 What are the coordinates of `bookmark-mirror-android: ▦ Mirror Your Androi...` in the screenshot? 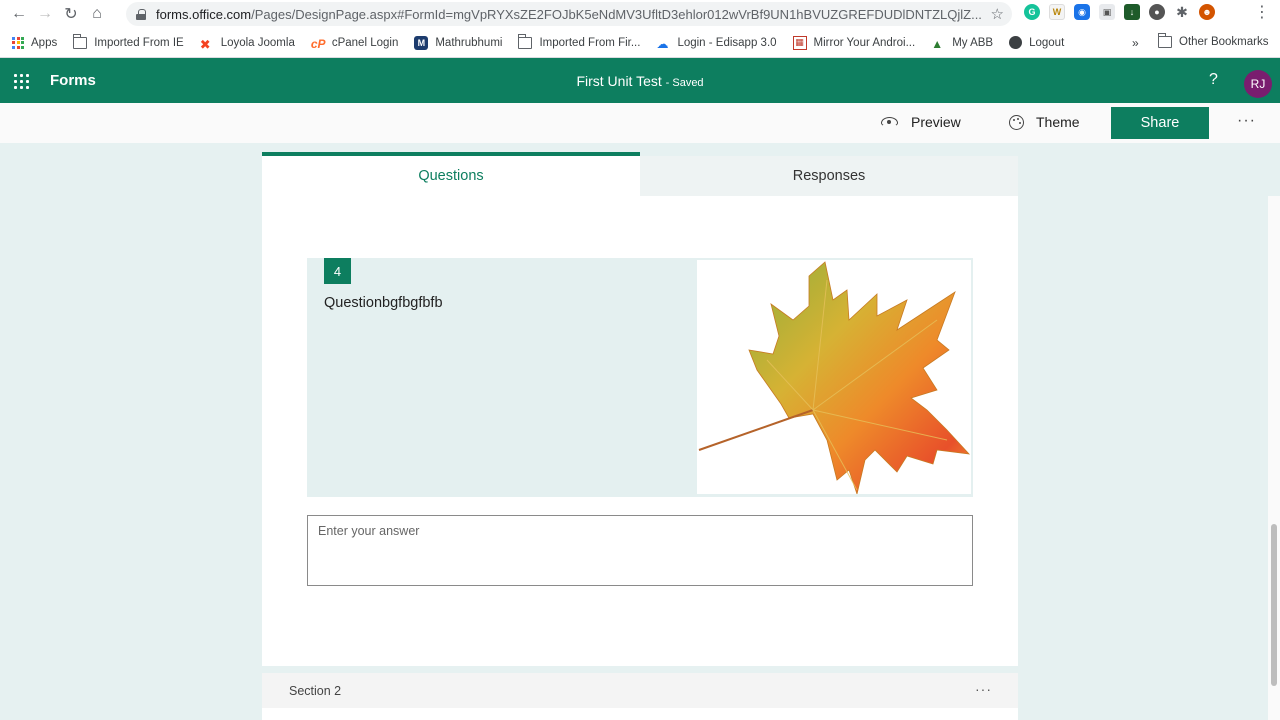 It's located at (853, 42).